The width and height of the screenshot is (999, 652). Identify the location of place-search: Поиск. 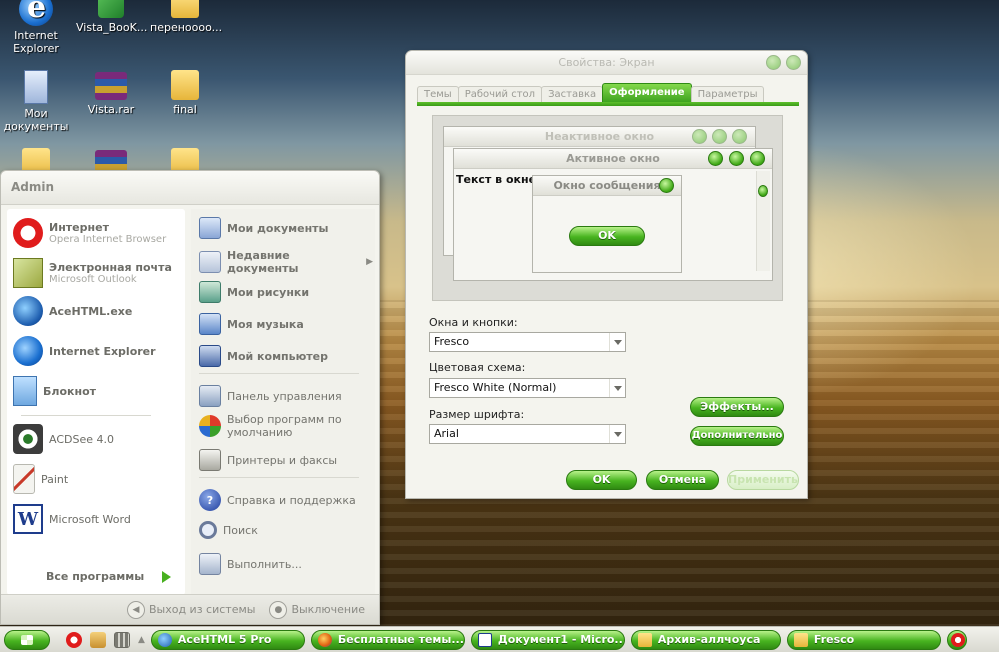
(286, 530).